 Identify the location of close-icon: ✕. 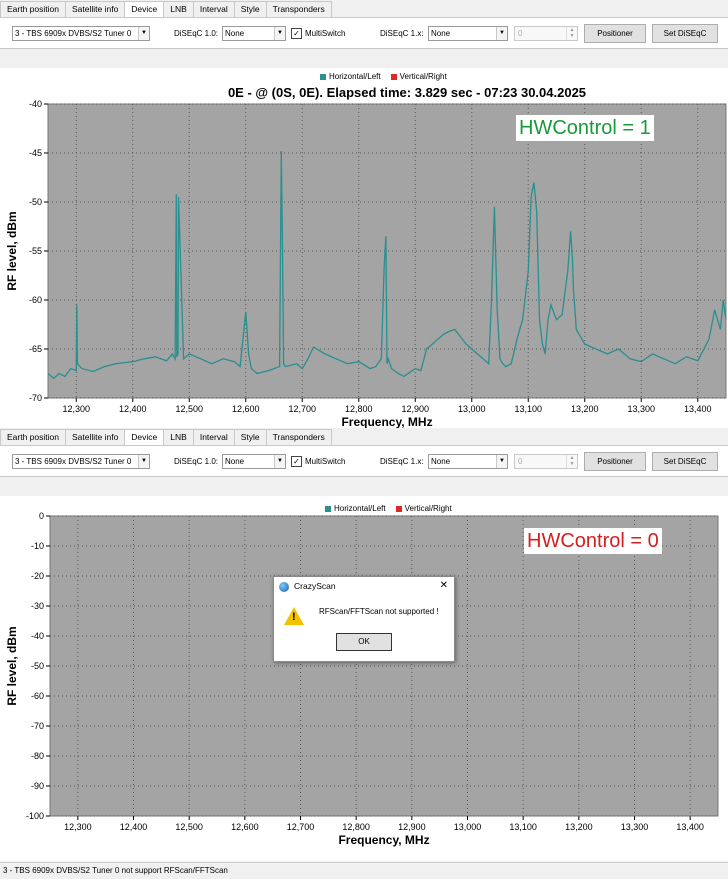
(444, 585).